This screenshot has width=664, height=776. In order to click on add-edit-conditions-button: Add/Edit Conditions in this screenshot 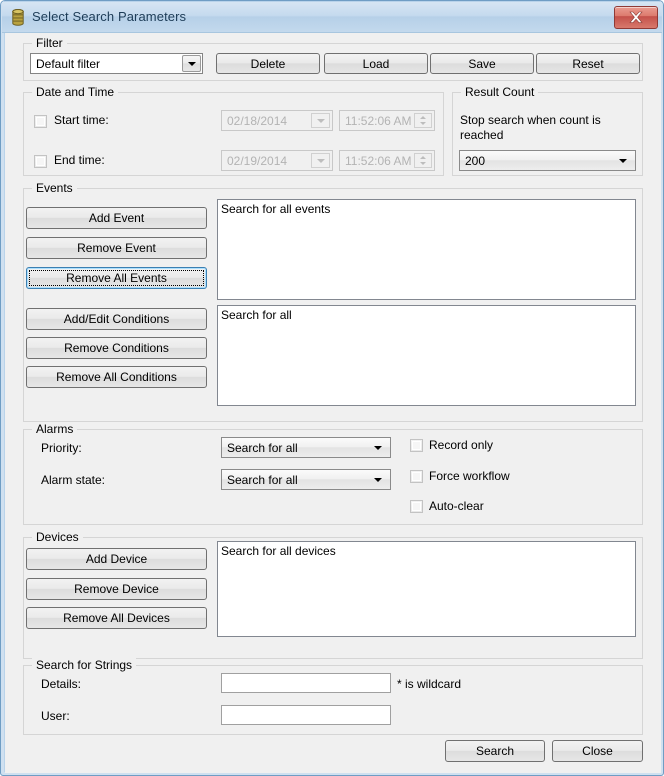, I will do `click(116, 319)`.